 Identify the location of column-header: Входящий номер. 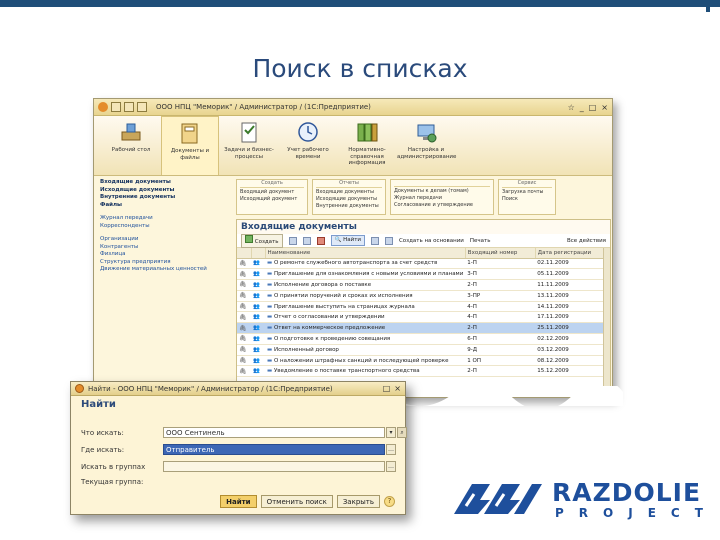
(500, 253).